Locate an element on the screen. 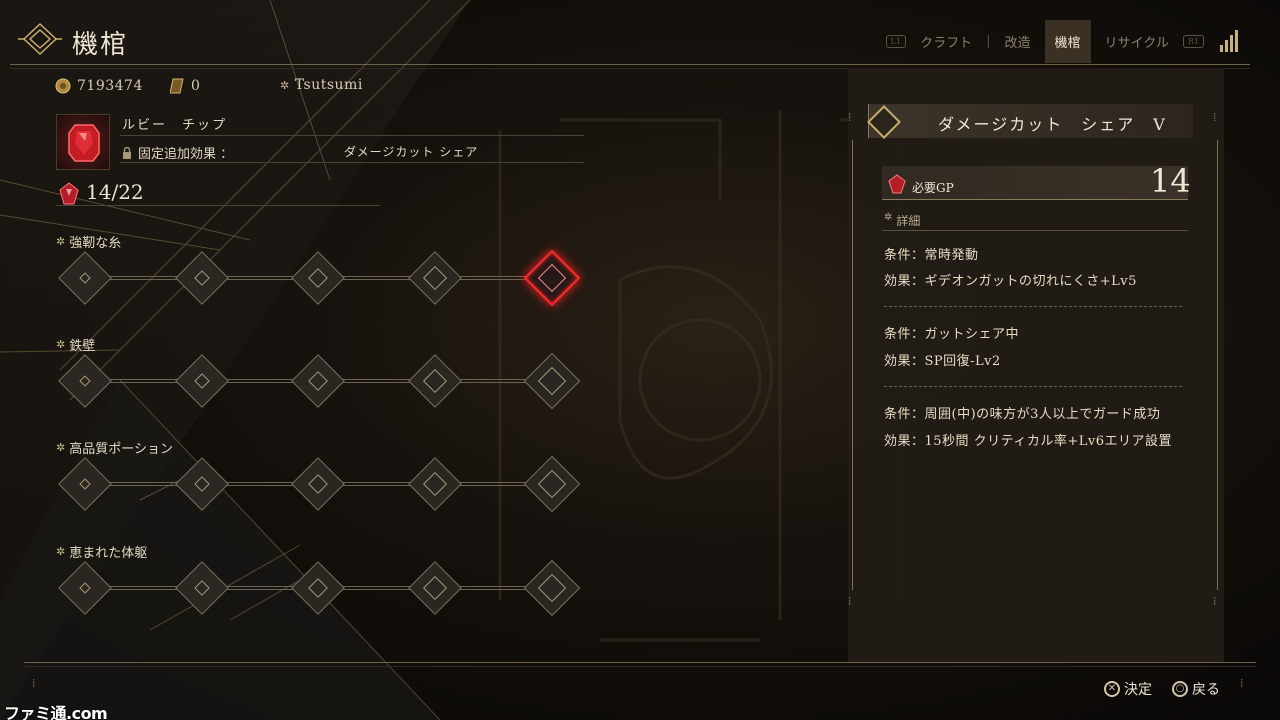  required-gp-value: 14 is located at coordinates (1170, 181).